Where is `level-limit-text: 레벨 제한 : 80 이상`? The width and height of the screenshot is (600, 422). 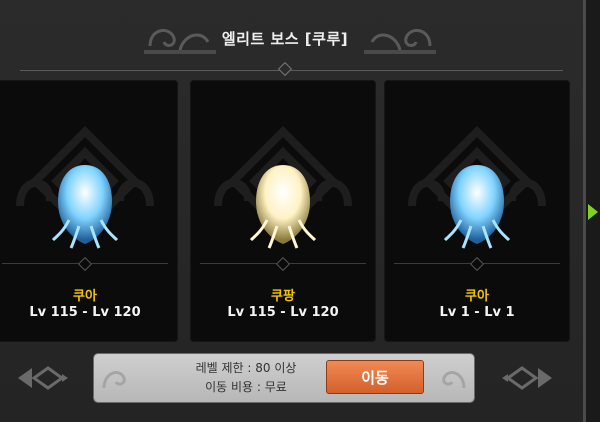
level-limit-text: 레벨 제한 : 80 이상 is located at coordinates (246, 368).